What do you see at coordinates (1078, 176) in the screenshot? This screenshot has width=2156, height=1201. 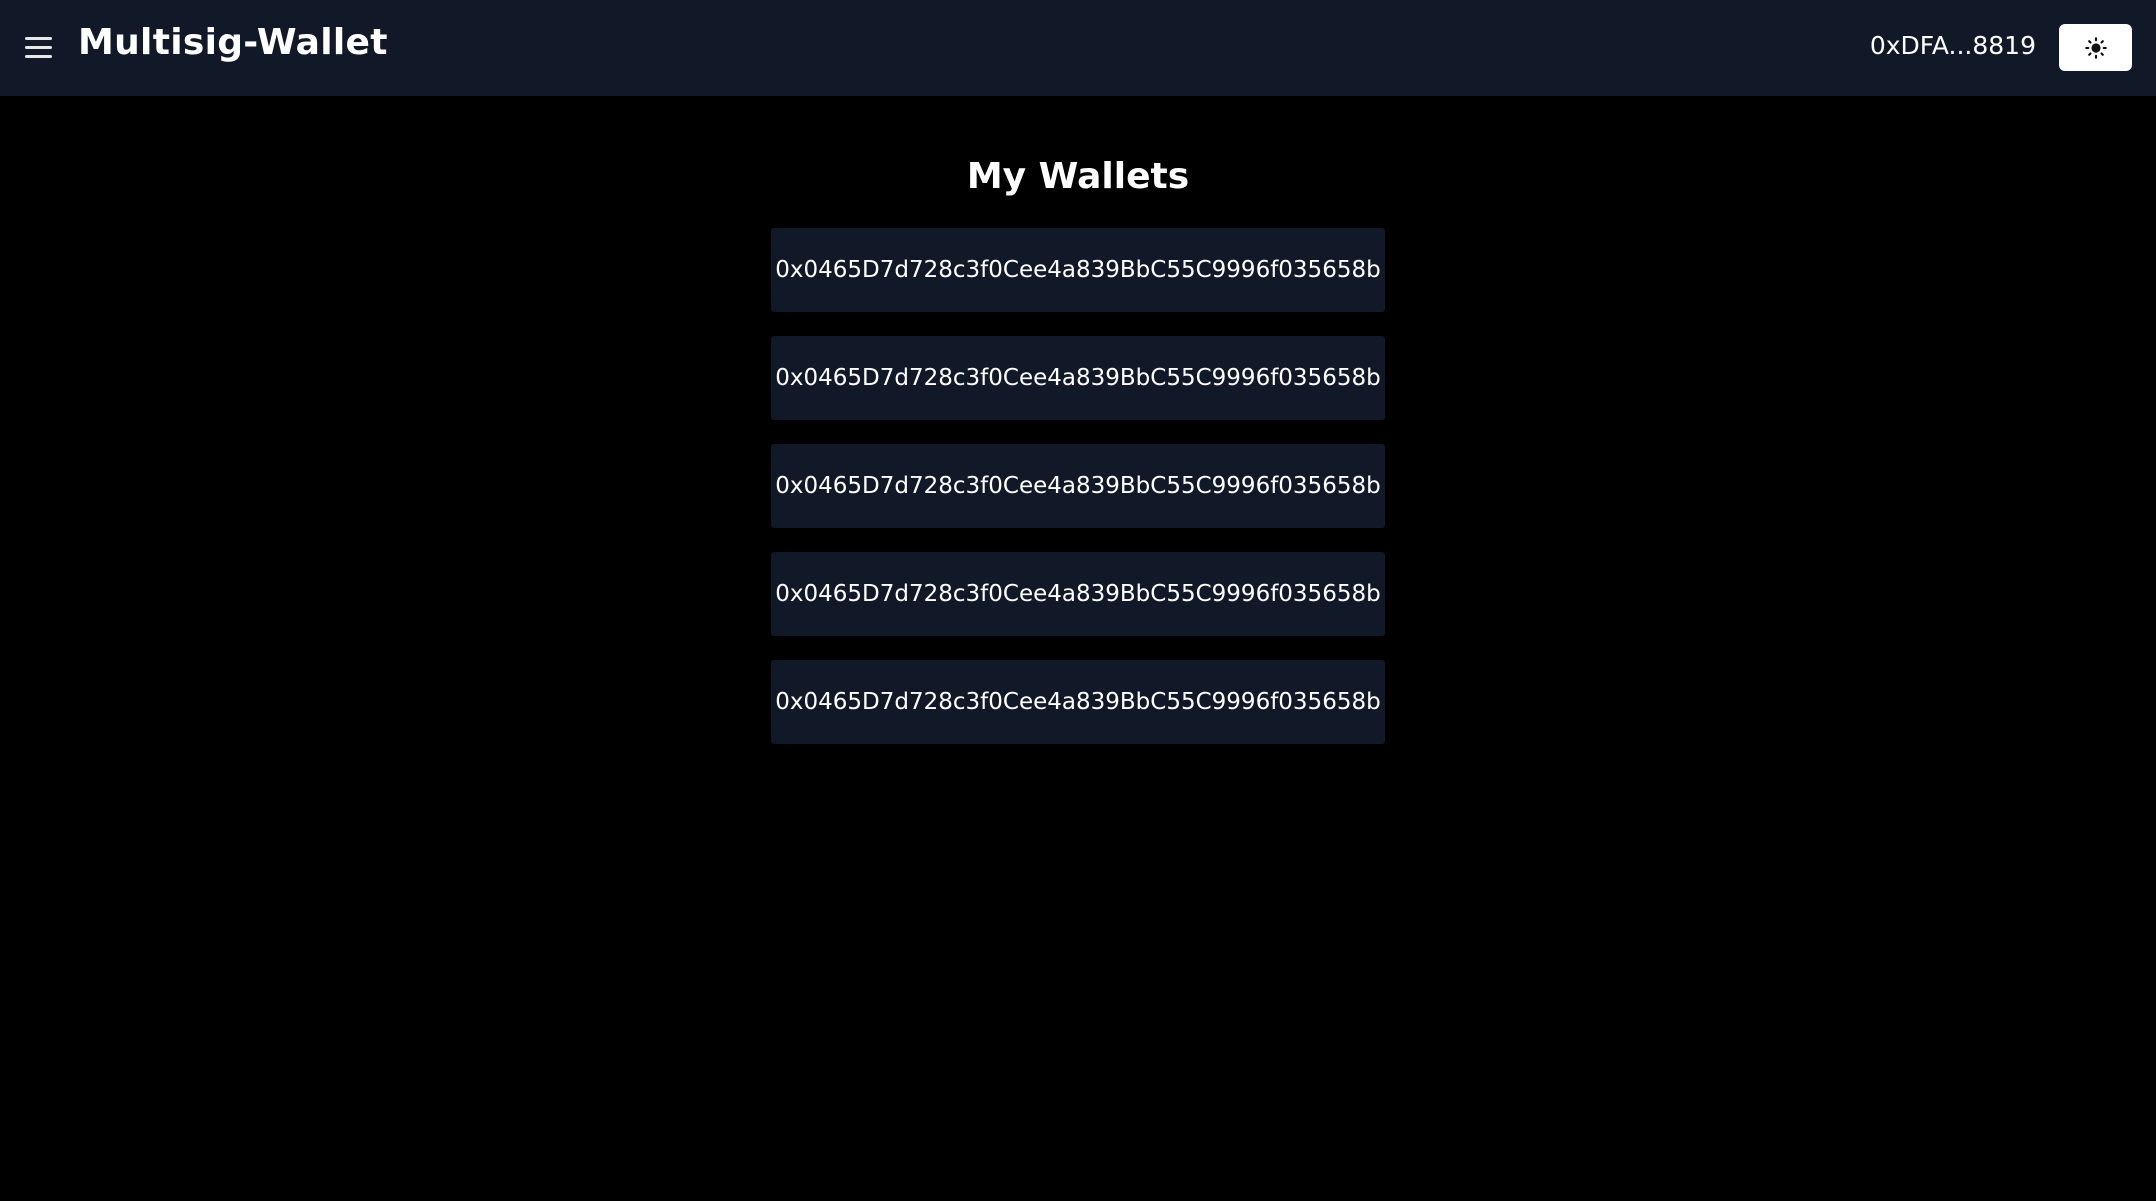 I see `page-title: My Wallets` at bounding box center [1078, 176].